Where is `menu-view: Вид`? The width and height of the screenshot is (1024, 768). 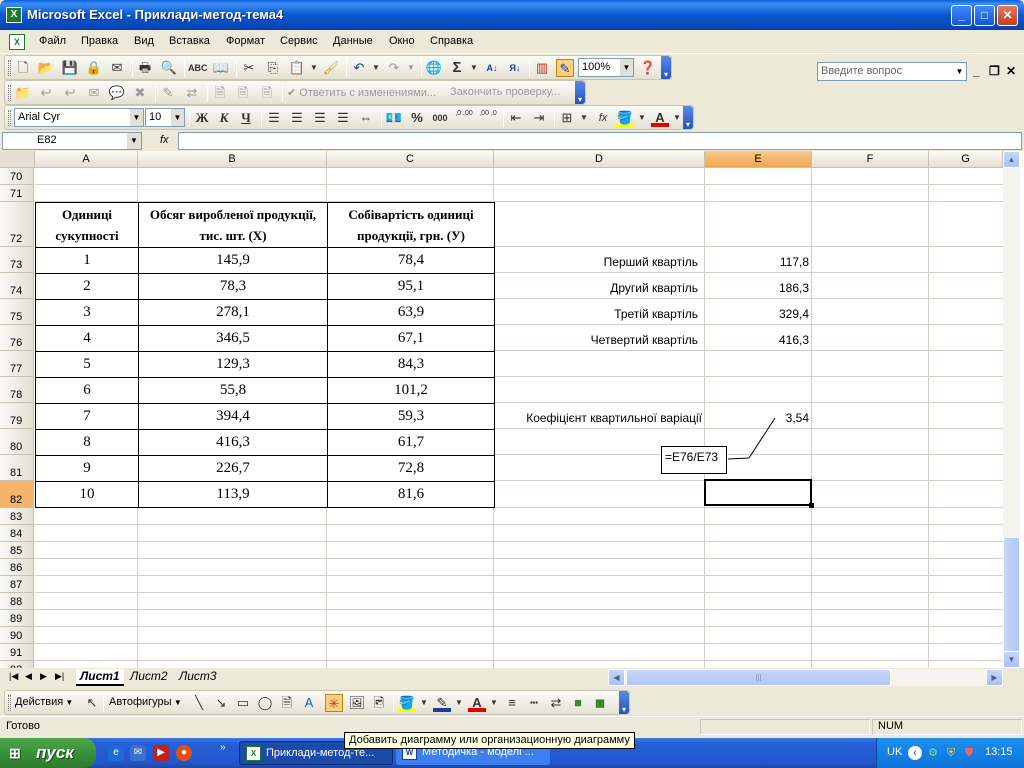 menu-view: Вид is located at coordinates (144, 41).